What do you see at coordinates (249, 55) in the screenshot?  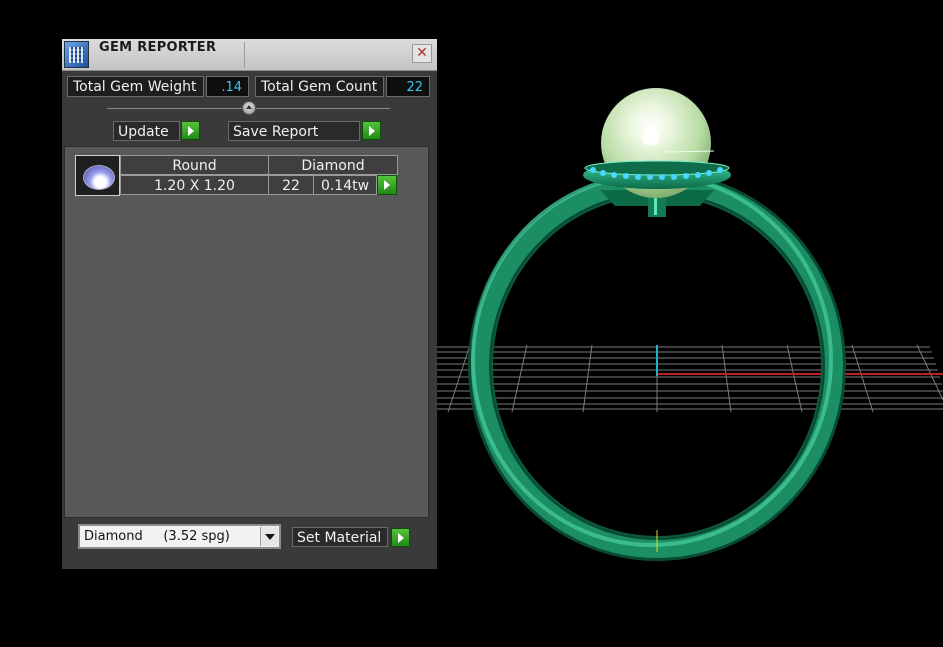 I see `title-bar: GEM REPORTER ✕` at bounding box center [249, 55].